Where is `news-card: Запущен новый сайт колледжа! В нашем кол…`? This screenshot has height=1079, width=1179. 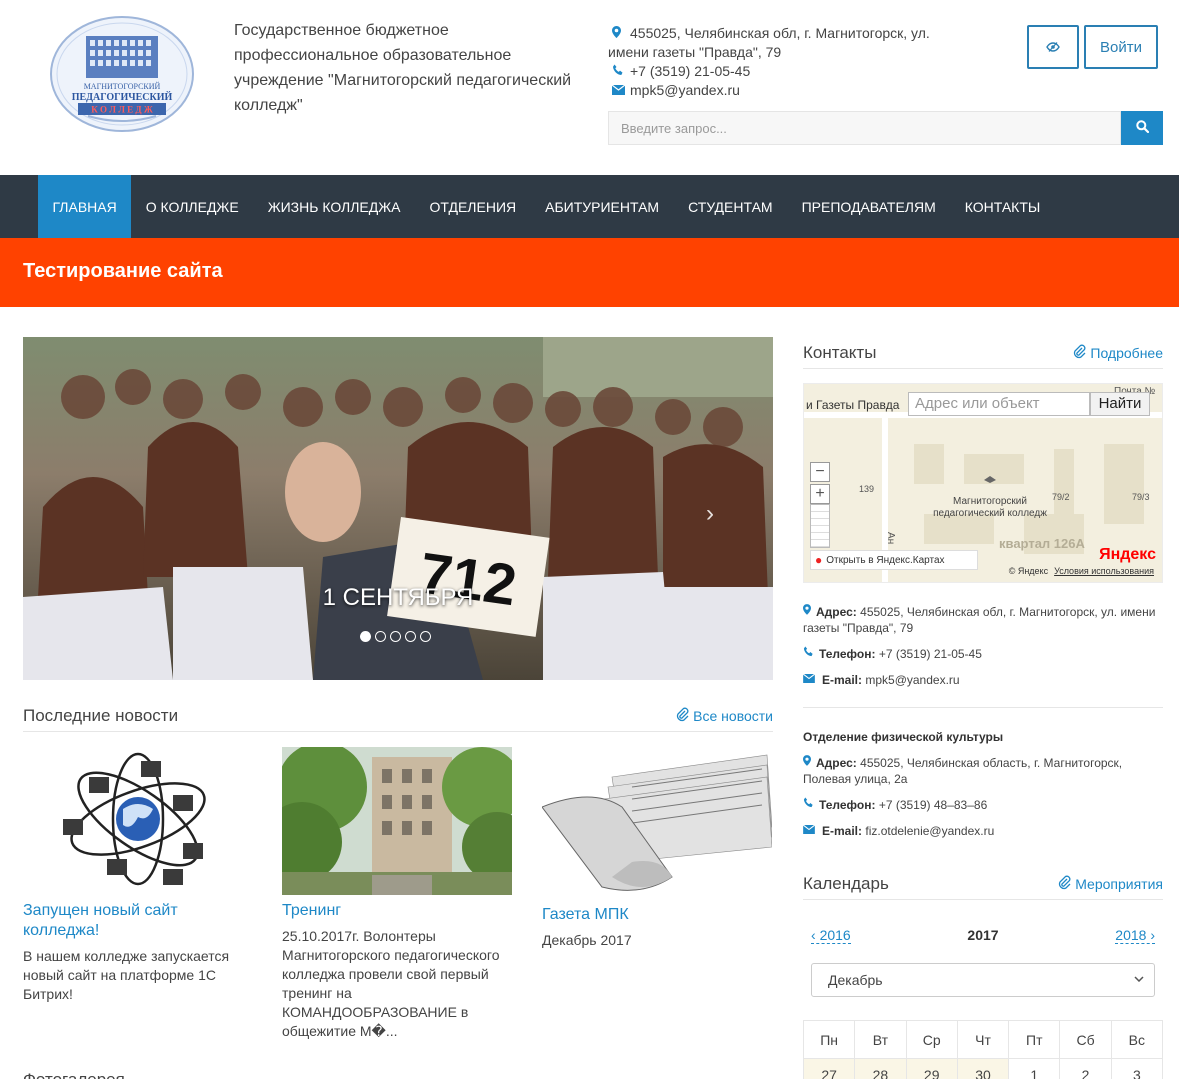
news-card: Запущен новый сайт колледжа! В нашем кол… is located at coordinates (138, 875).